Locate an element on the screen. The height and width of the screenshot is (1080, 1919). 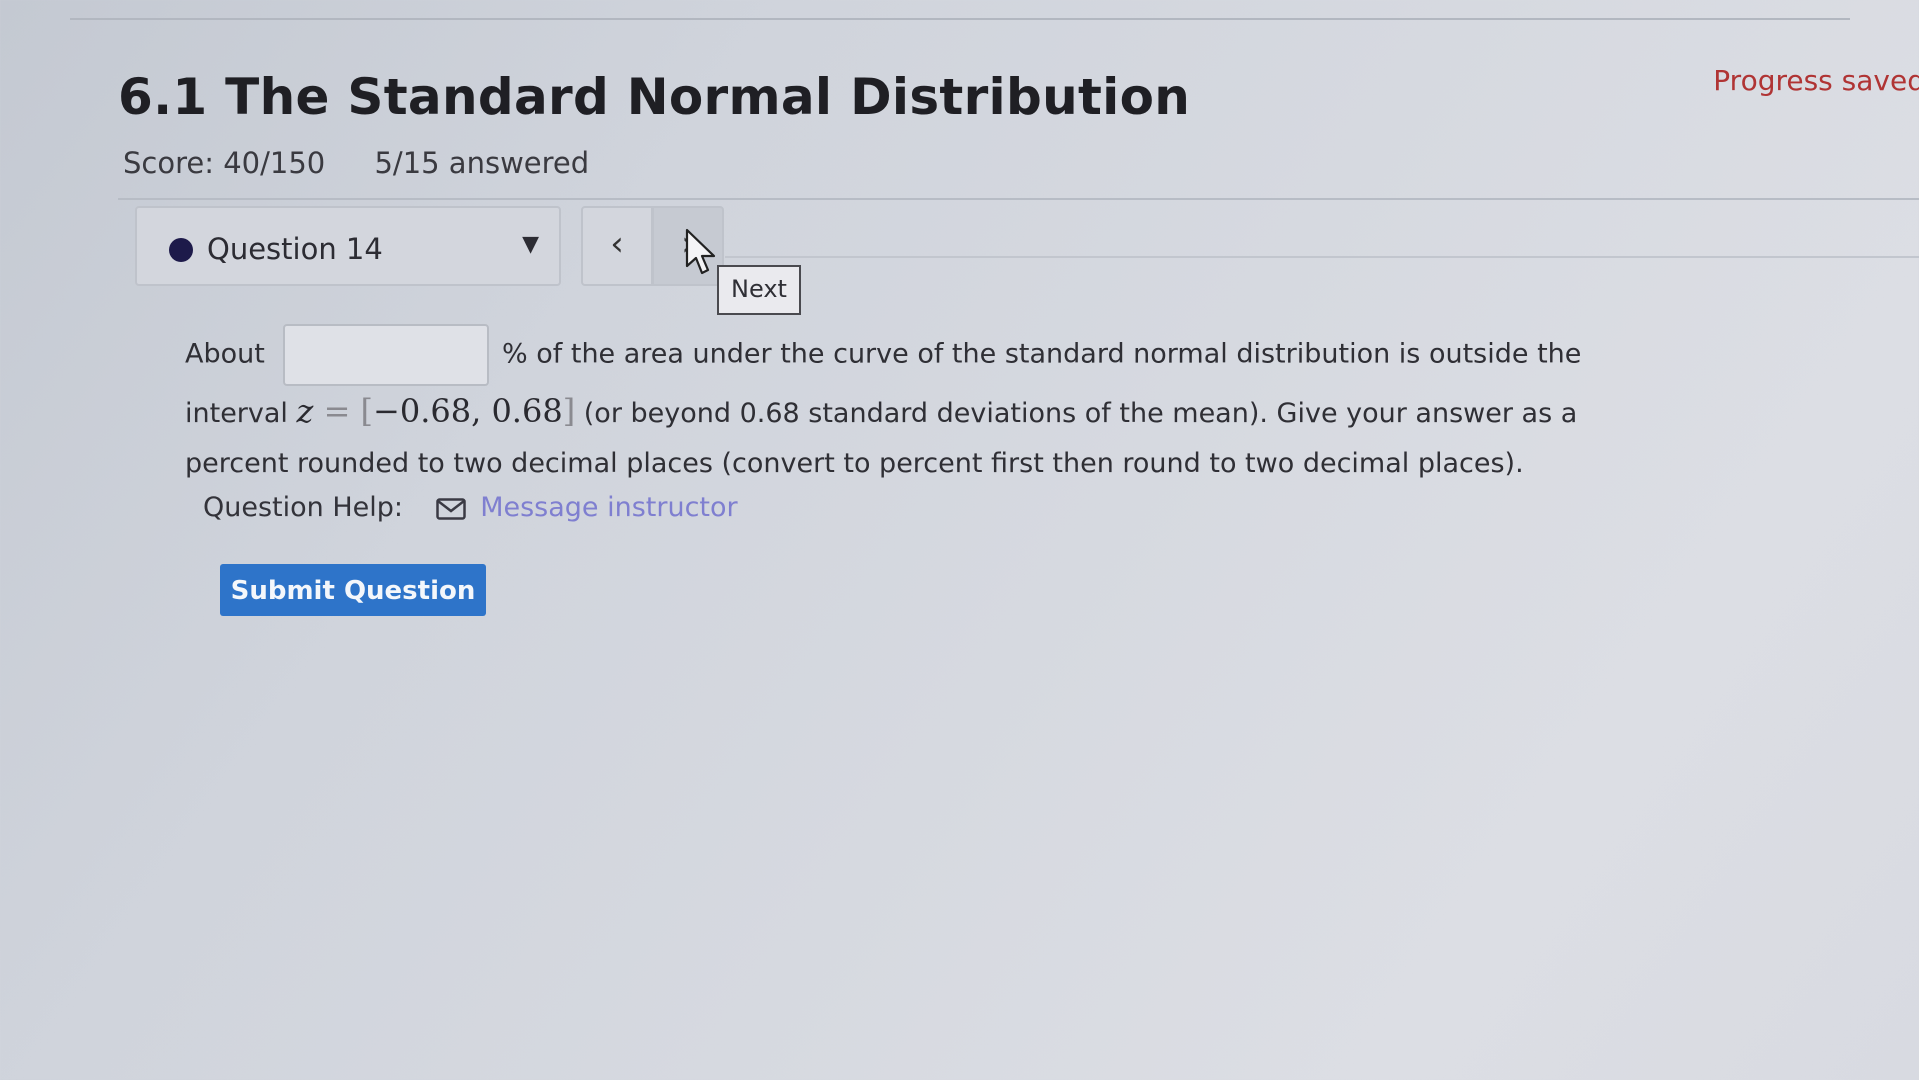
top-divider is located at coordinates (960, 19).